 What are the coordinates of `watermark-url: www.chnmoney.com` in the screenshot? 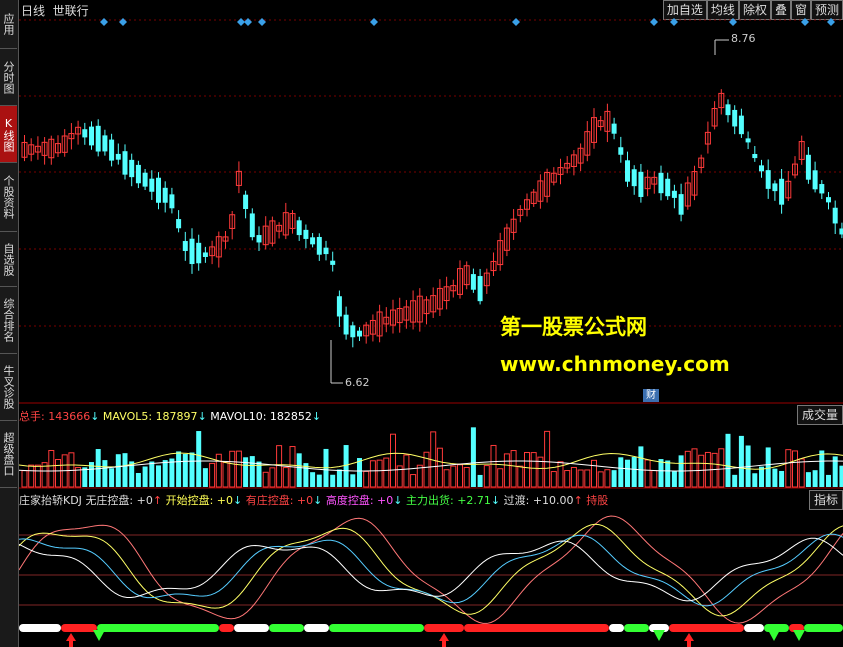 It's located at (615, 364).